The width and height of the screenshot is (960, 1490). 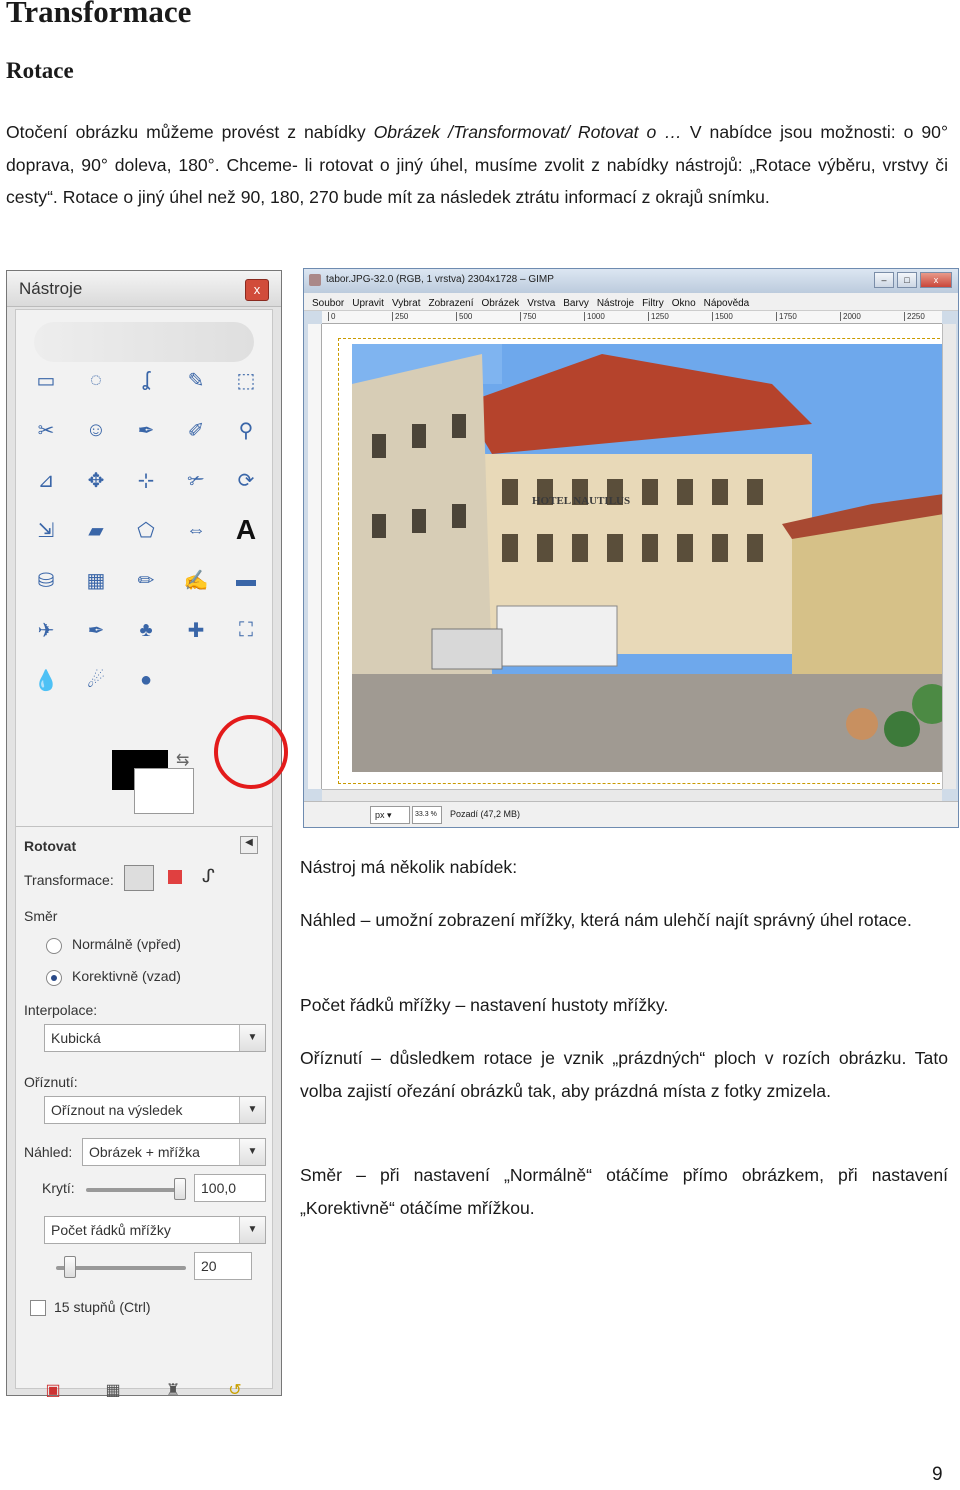 I want to click on blend-tool-icon: ▦, so click(x=96, y=580).